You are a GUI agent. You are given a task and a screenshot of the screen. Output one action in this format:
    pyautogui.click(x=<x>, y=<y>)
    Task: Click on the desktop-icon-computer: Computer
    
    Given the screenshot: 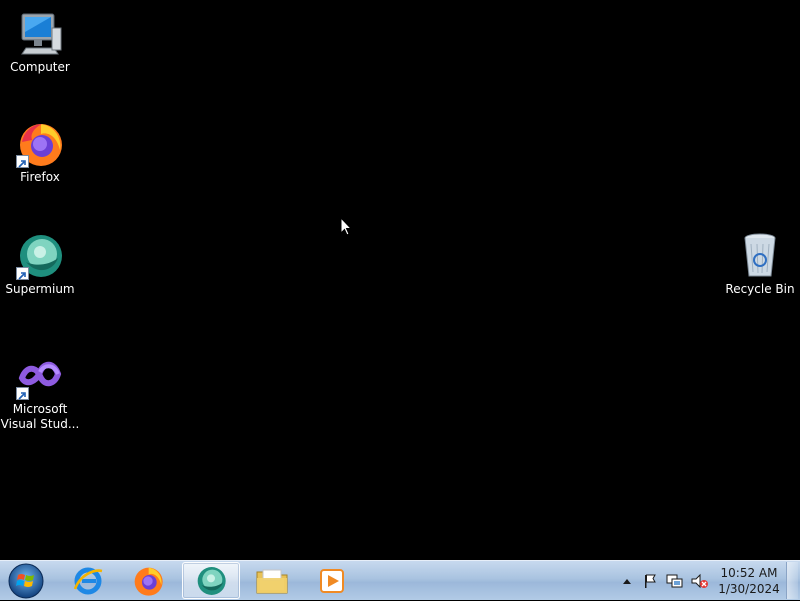 What is the action you would take?
    pyautogui.click(x=40, y=42)
    